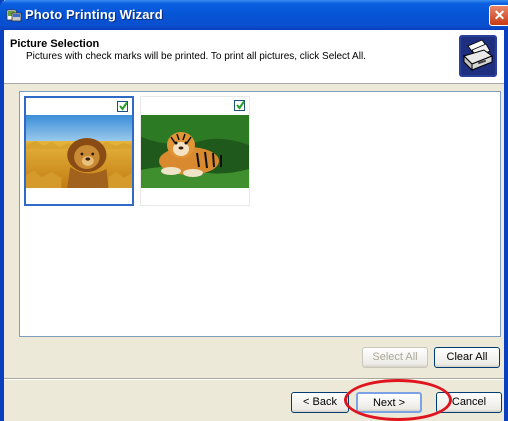  I want to click on tiger-photo, so click(195, 151).